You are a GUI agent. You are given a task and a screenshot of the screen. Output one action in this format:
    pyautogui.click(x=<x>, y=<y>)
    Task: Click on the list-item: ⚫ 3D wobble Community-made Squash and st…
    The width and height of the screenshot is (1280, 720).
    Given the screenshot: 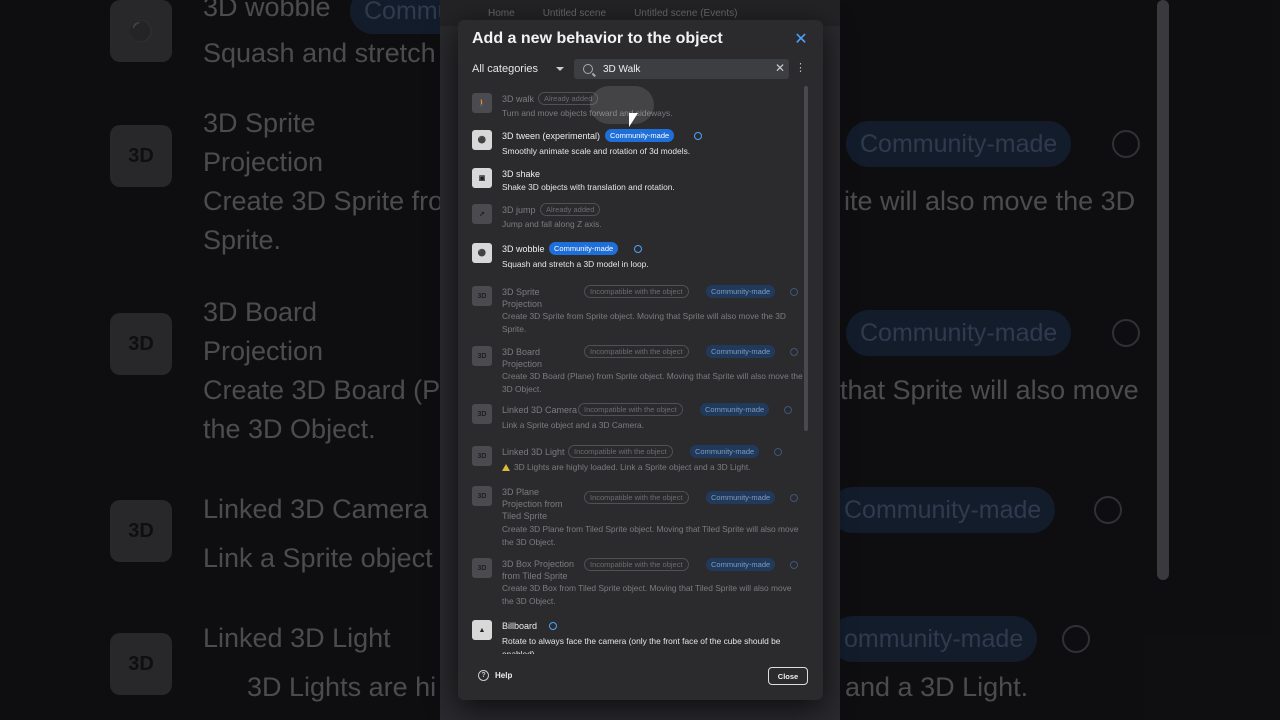 What is the action you would take?
    pyautogui.click(x=637, y=258)
    